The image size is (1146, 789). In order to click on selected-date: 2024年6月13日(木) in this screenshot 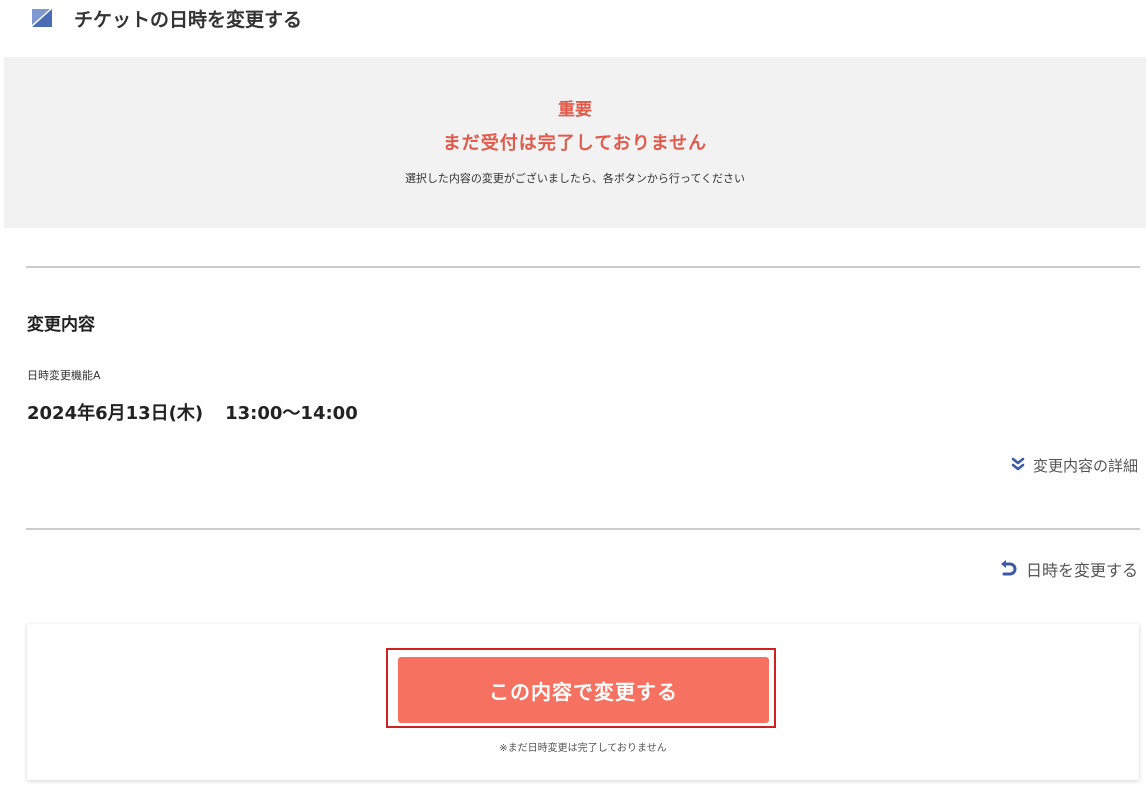, I will do `click(115, 413)`.